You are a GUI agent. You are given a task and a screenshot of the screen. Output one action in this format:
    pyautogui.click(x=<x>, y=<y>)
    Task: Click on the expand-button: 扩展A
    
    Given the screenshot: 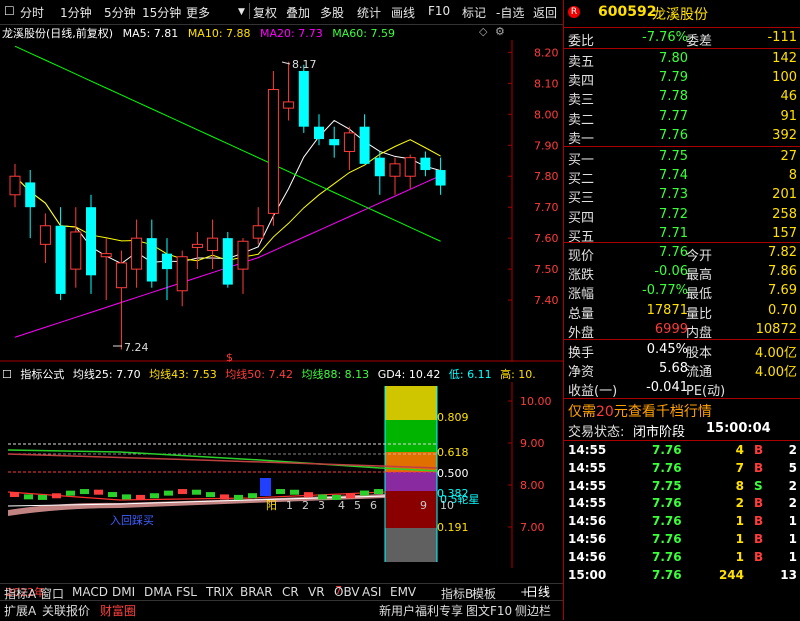 What is the action you would take?
    pyautogui.click(x=20, y=610)
    